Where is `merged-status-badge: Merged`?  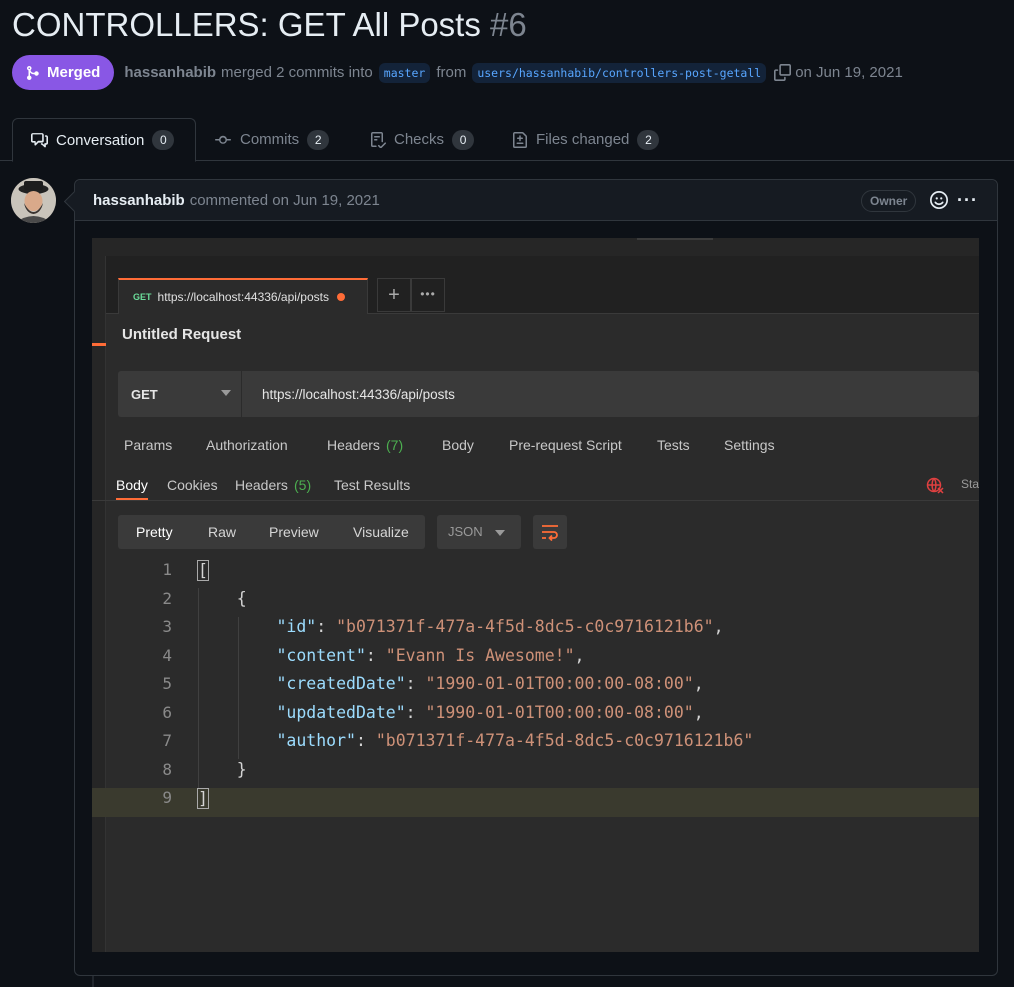 merged-status-badge: Merged is located at coordinates (63, 72).